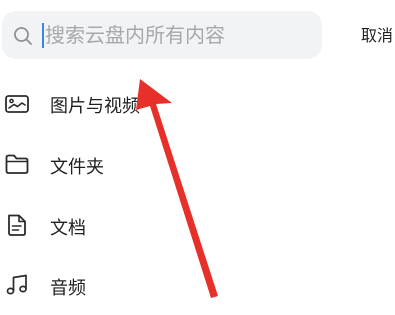 Image resolution: width=395 pixels, height=315 pixels. Describe the element at coordinates (23, 36) in the screenshot. I see `search-icon` at that location.